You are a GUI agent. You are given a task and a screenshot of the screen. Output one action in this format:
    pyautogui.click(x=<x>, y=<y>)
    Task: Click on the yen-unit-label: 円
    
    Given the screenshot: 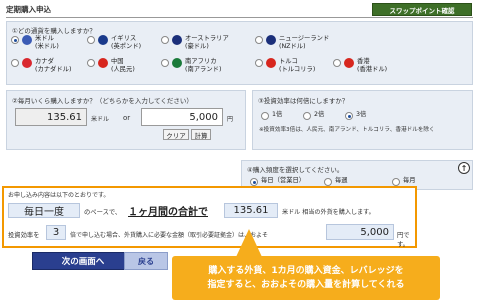 What is the action you would take?
    pyautogui.click(x=230, y=119)
    